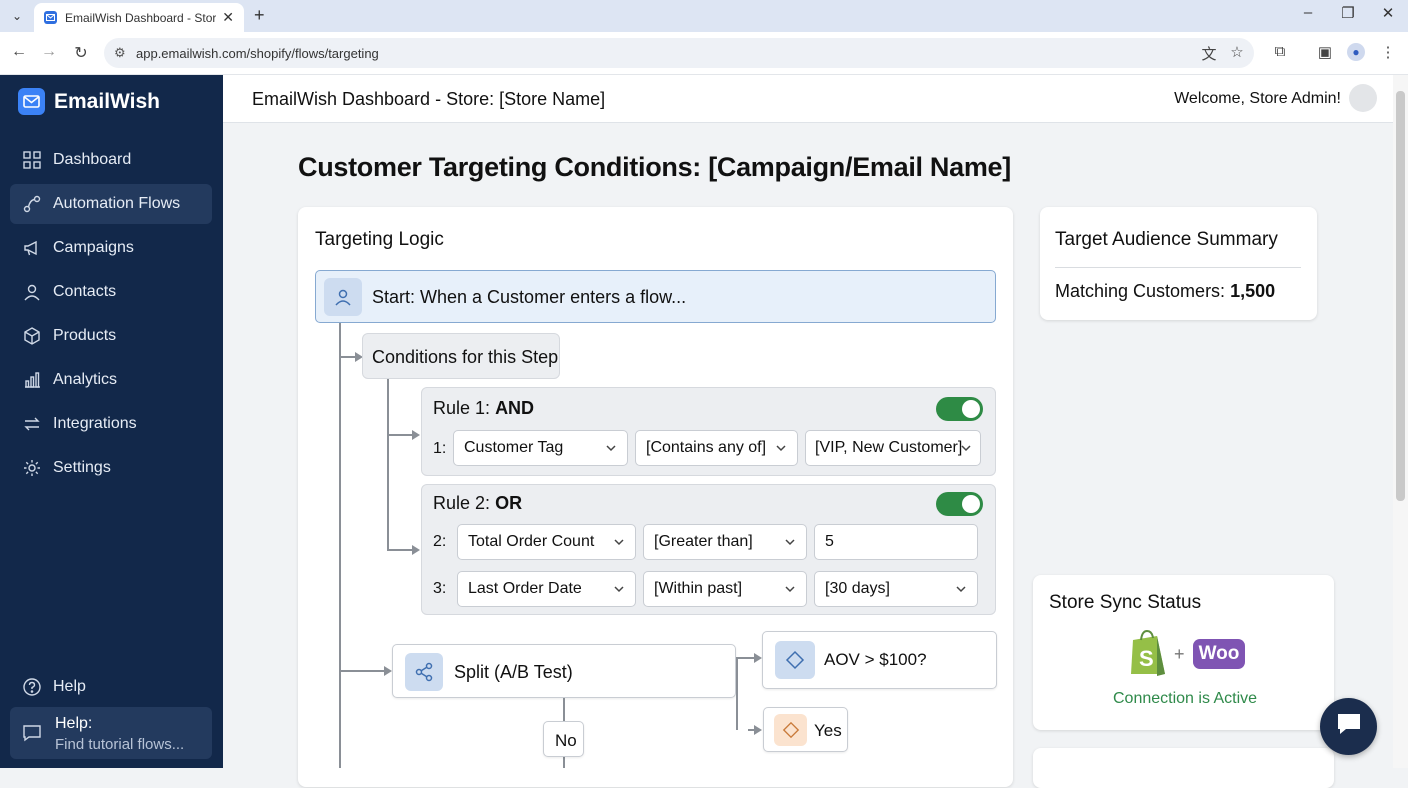 Image resolution: width=1408 pixels, height=788 pixels. Describe the element at coordinates (879, 660) in the screenshot. I see `branch-aov-node: AOV > $100?` at that location.